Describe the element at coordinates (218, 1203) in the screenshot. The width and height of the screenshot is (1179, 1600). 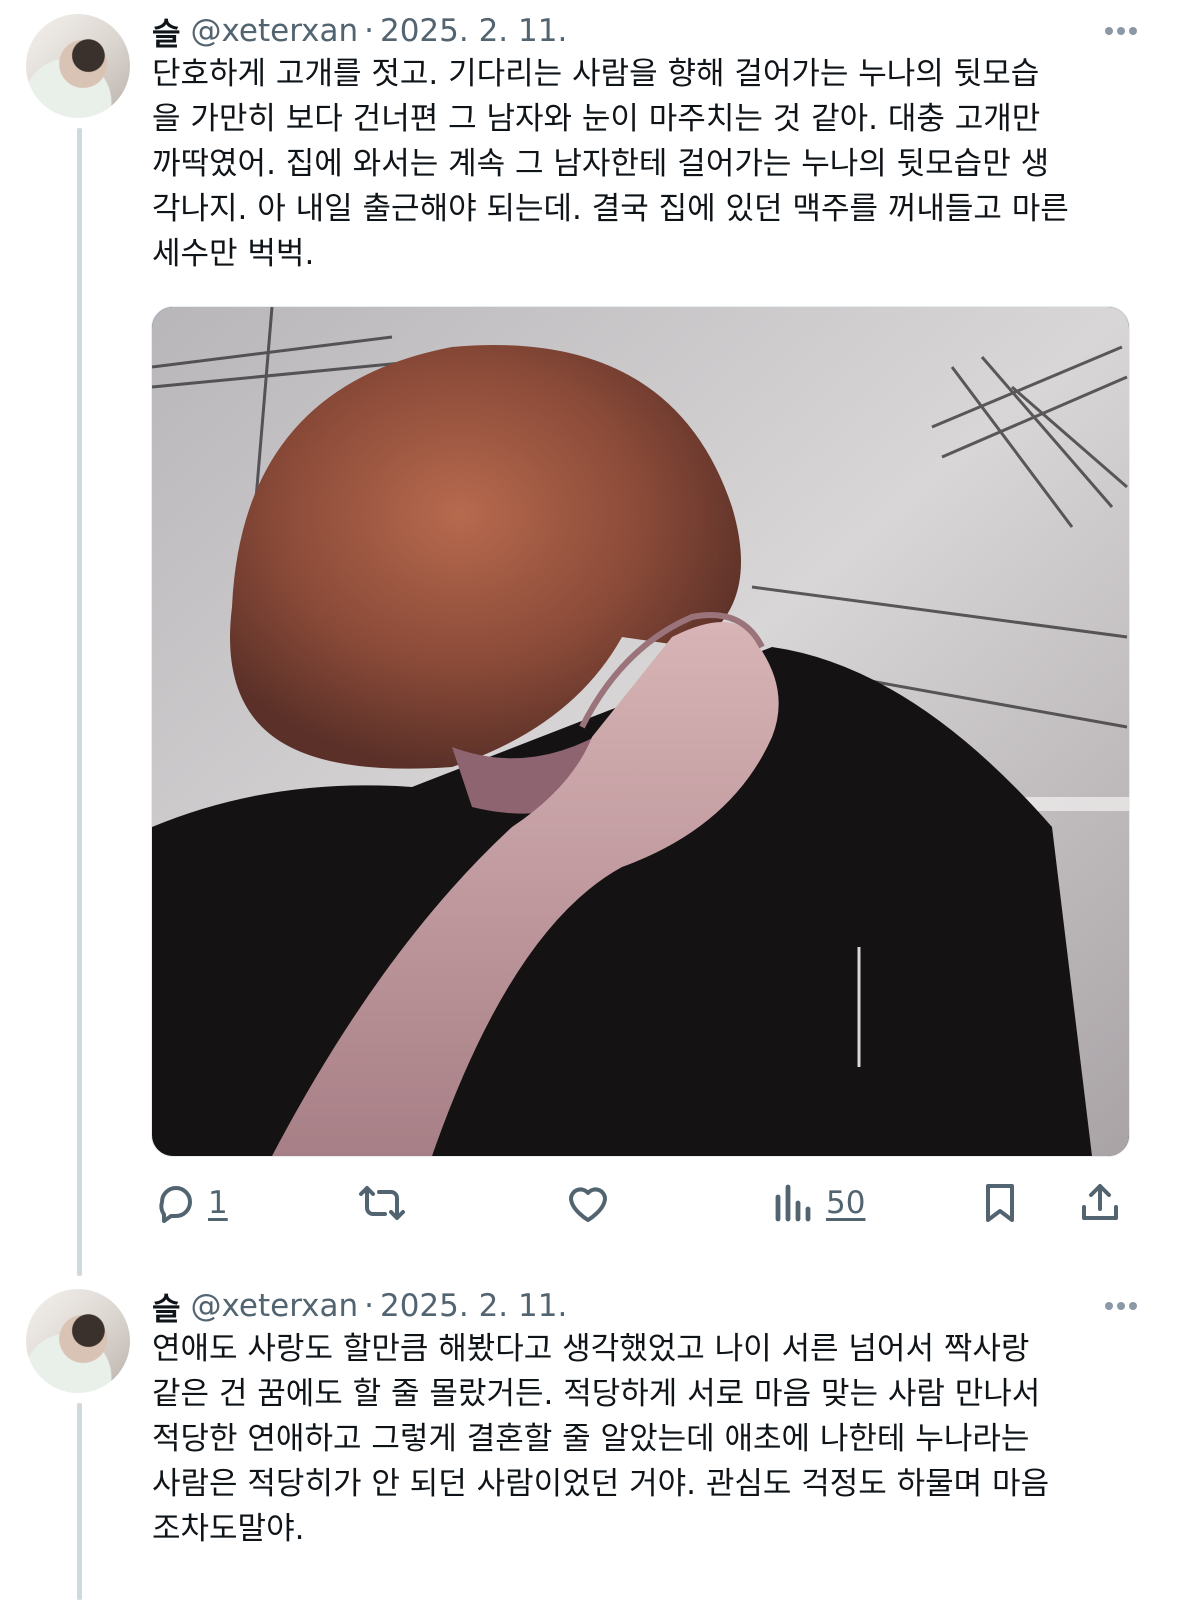
I see `reply-count: 1` at that location.